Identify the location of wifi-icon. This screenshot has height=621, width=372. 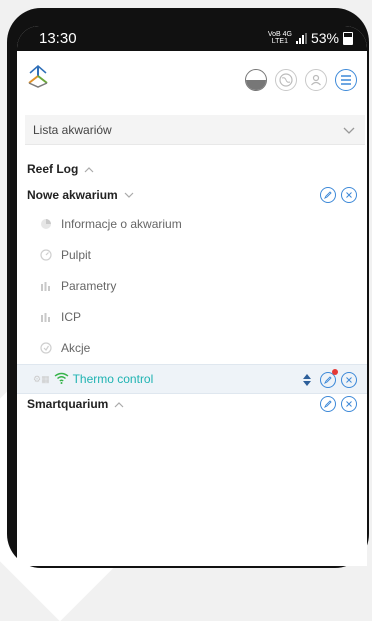
(61, 379).